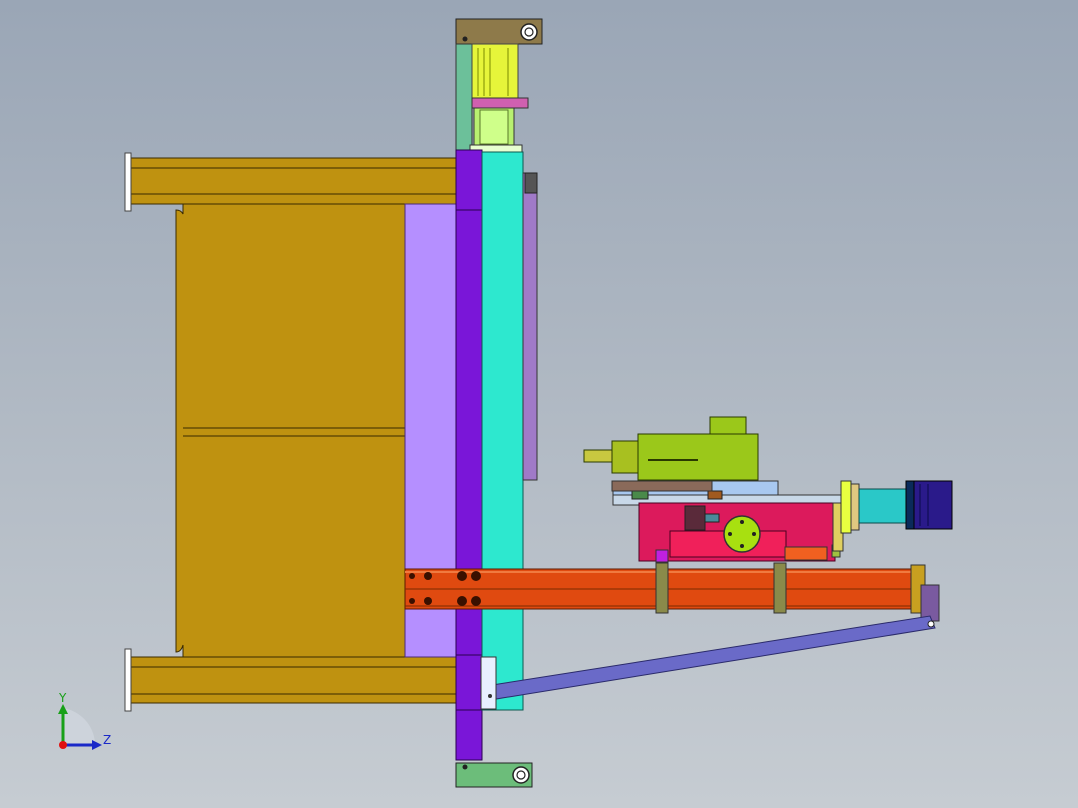 The width and height of the screenshot is (1078, 808). What do you see at coordinates (598, 456) in the screenshot?
I see `green-motor-shaft` at bounding box center [598, 456].